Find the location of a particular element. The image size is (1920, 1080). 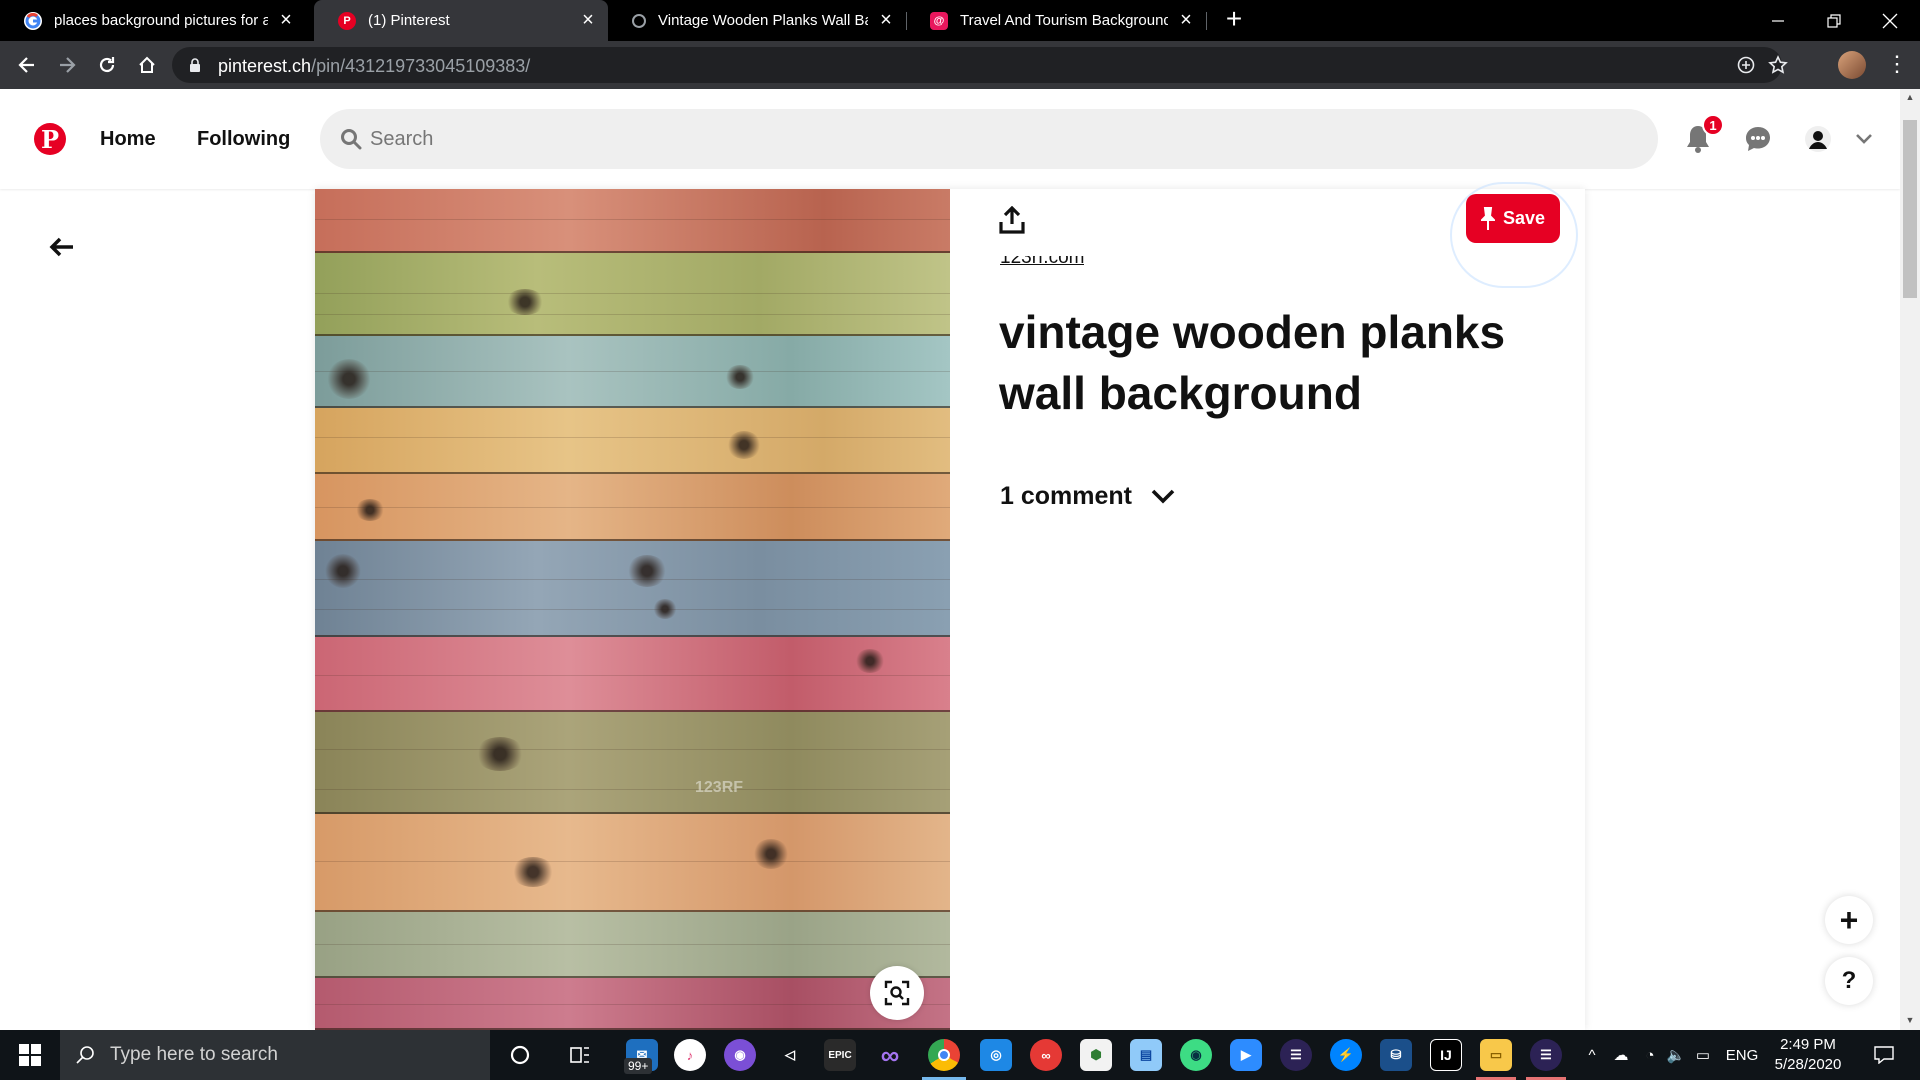

restore-button is located at coordinates (1834, 20).